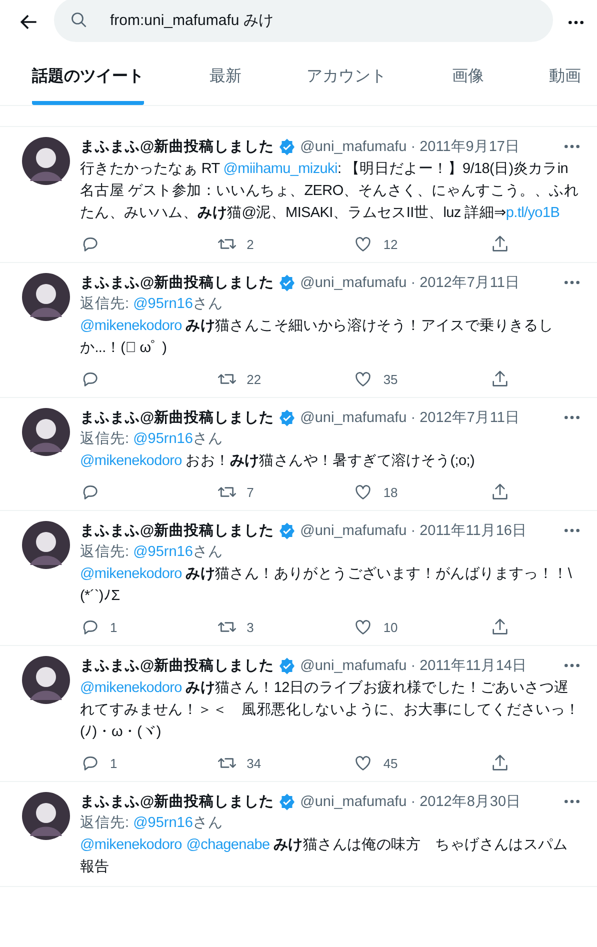 Image resolution: width=597 pixels, height=947 pixels. What do you see at coordinates (79, 20) in the screenshot?
I see `search-icon` at bounding box center [79, 20].